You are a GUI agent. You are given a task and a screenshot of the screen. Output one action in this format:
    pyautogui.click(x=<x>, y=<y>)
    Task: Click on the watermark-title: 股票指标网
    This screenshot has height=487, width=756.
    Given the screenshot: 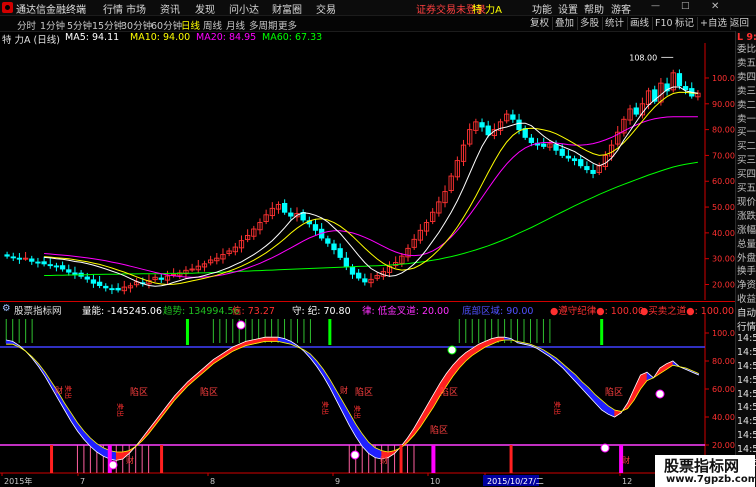 What is the action you would take?
    pyautogui.click(x=702, y=466)
    